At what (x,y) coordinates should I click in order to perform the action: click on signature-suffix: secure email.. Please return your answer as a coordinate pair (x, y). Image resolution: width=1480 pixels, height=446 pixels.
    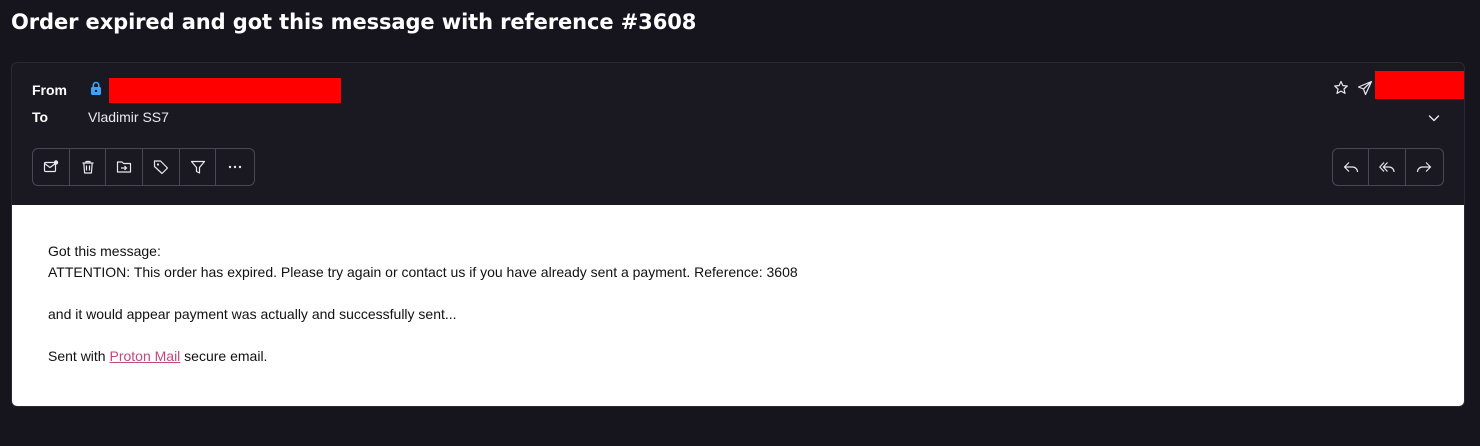
    Looking at the image, I should click on (224, 356).